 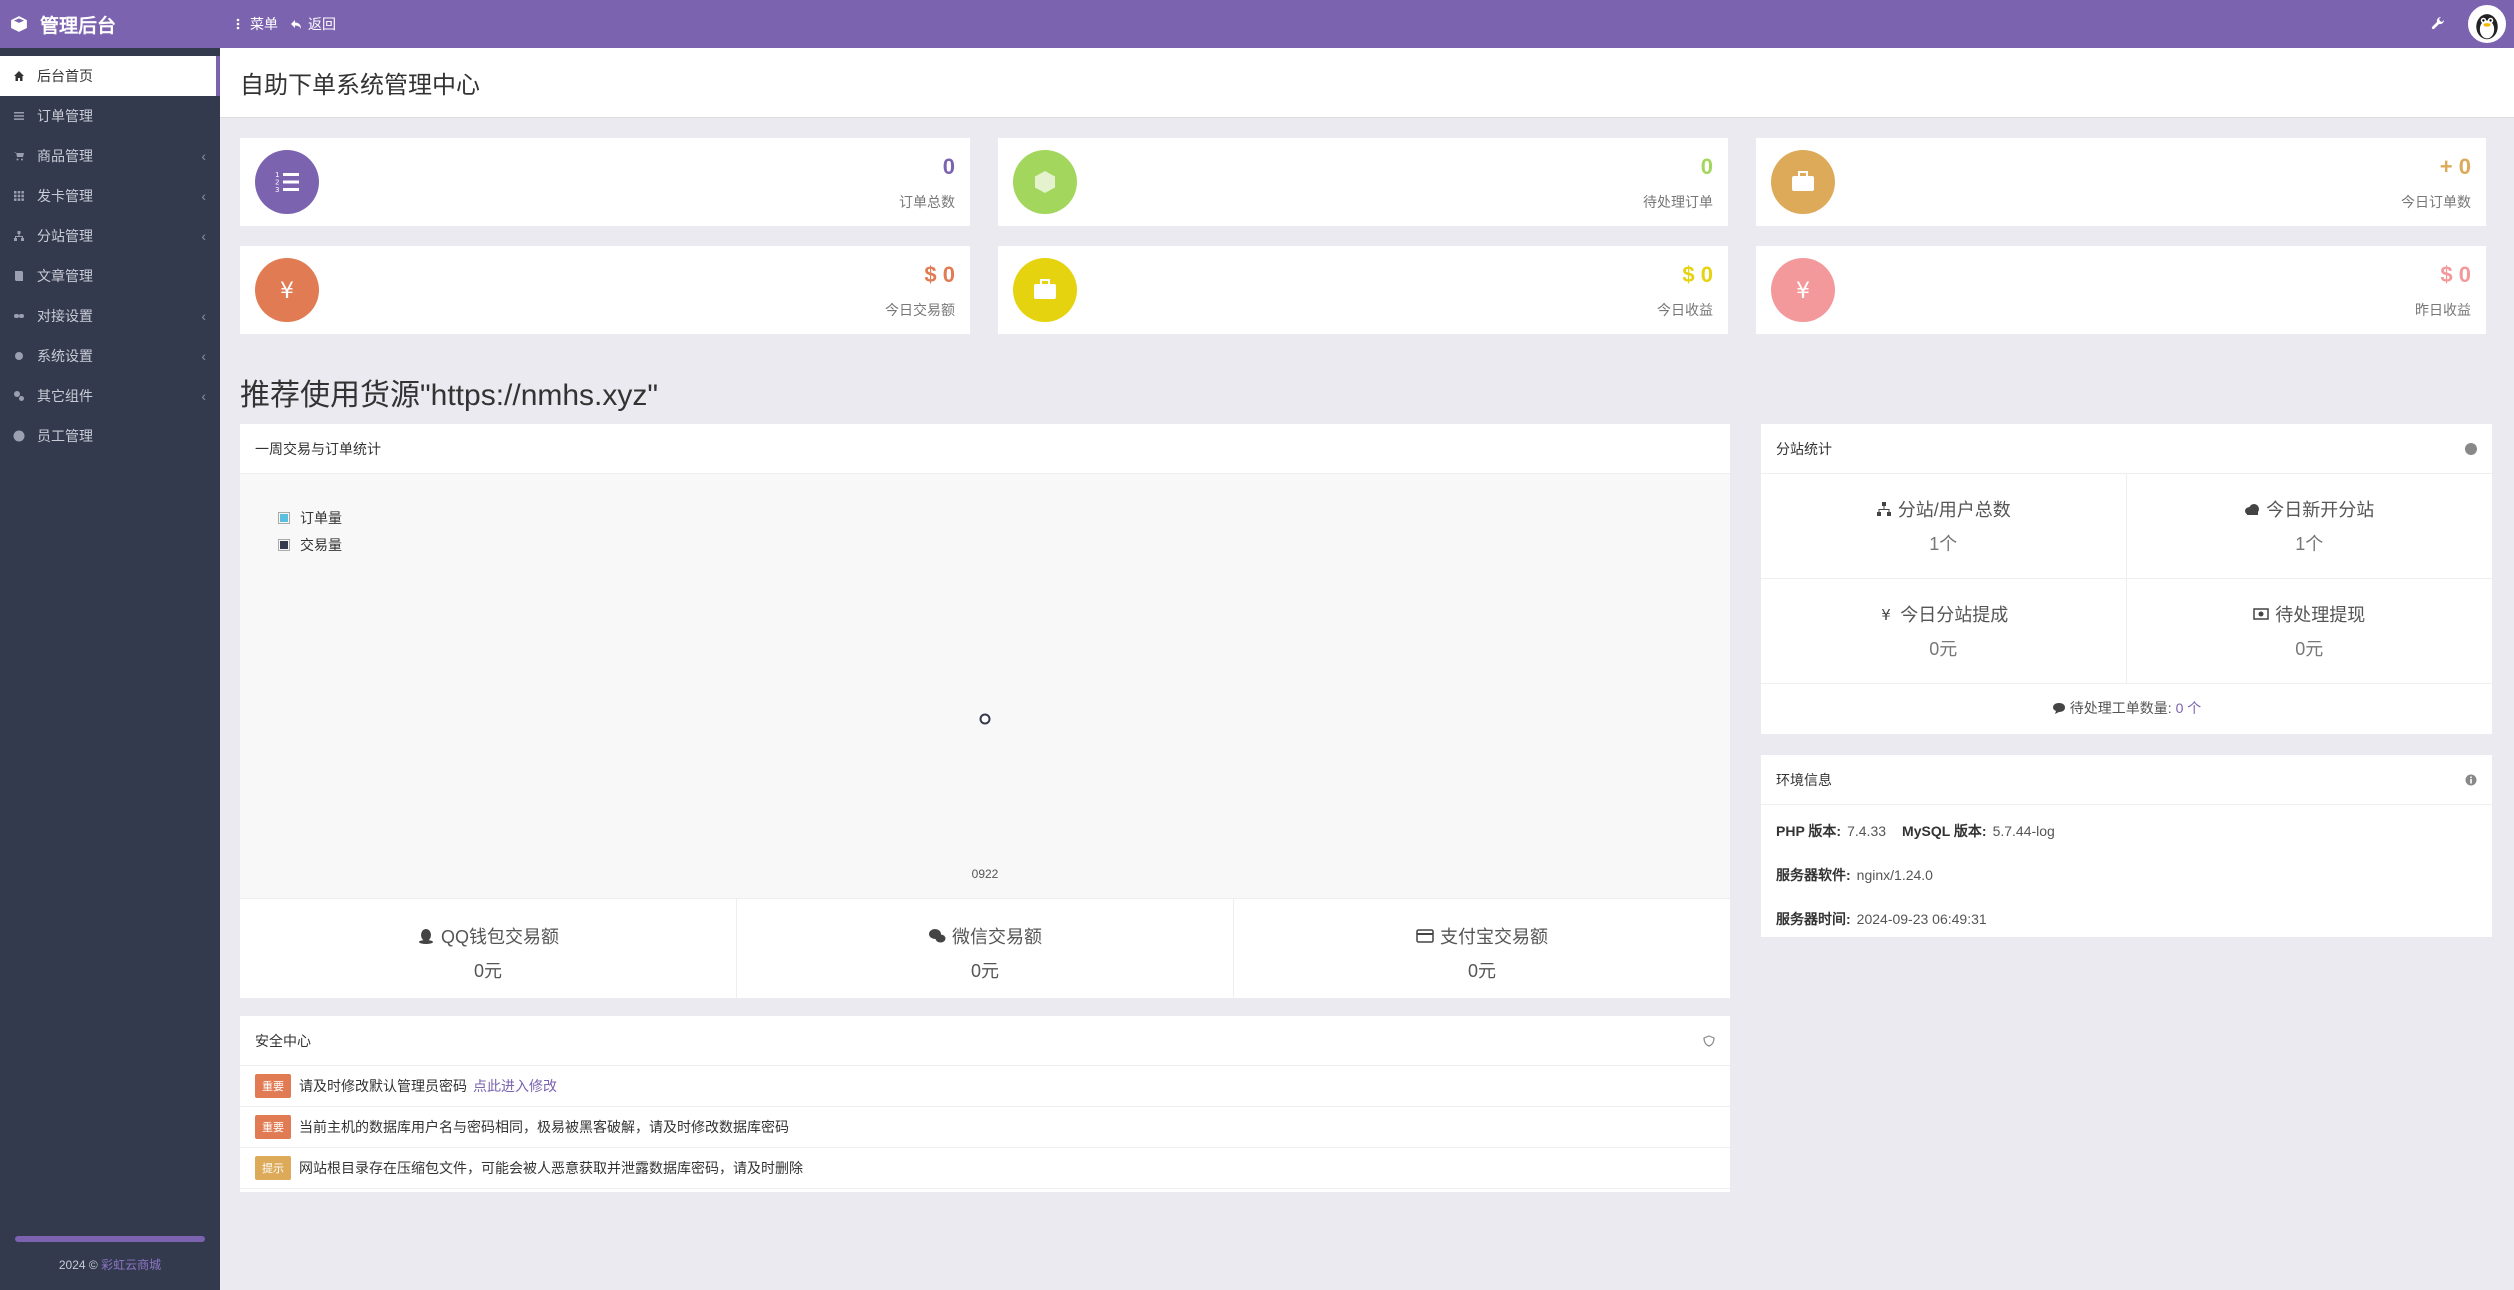 I want to click on back-button: 返回, so click(x=313, y=24).